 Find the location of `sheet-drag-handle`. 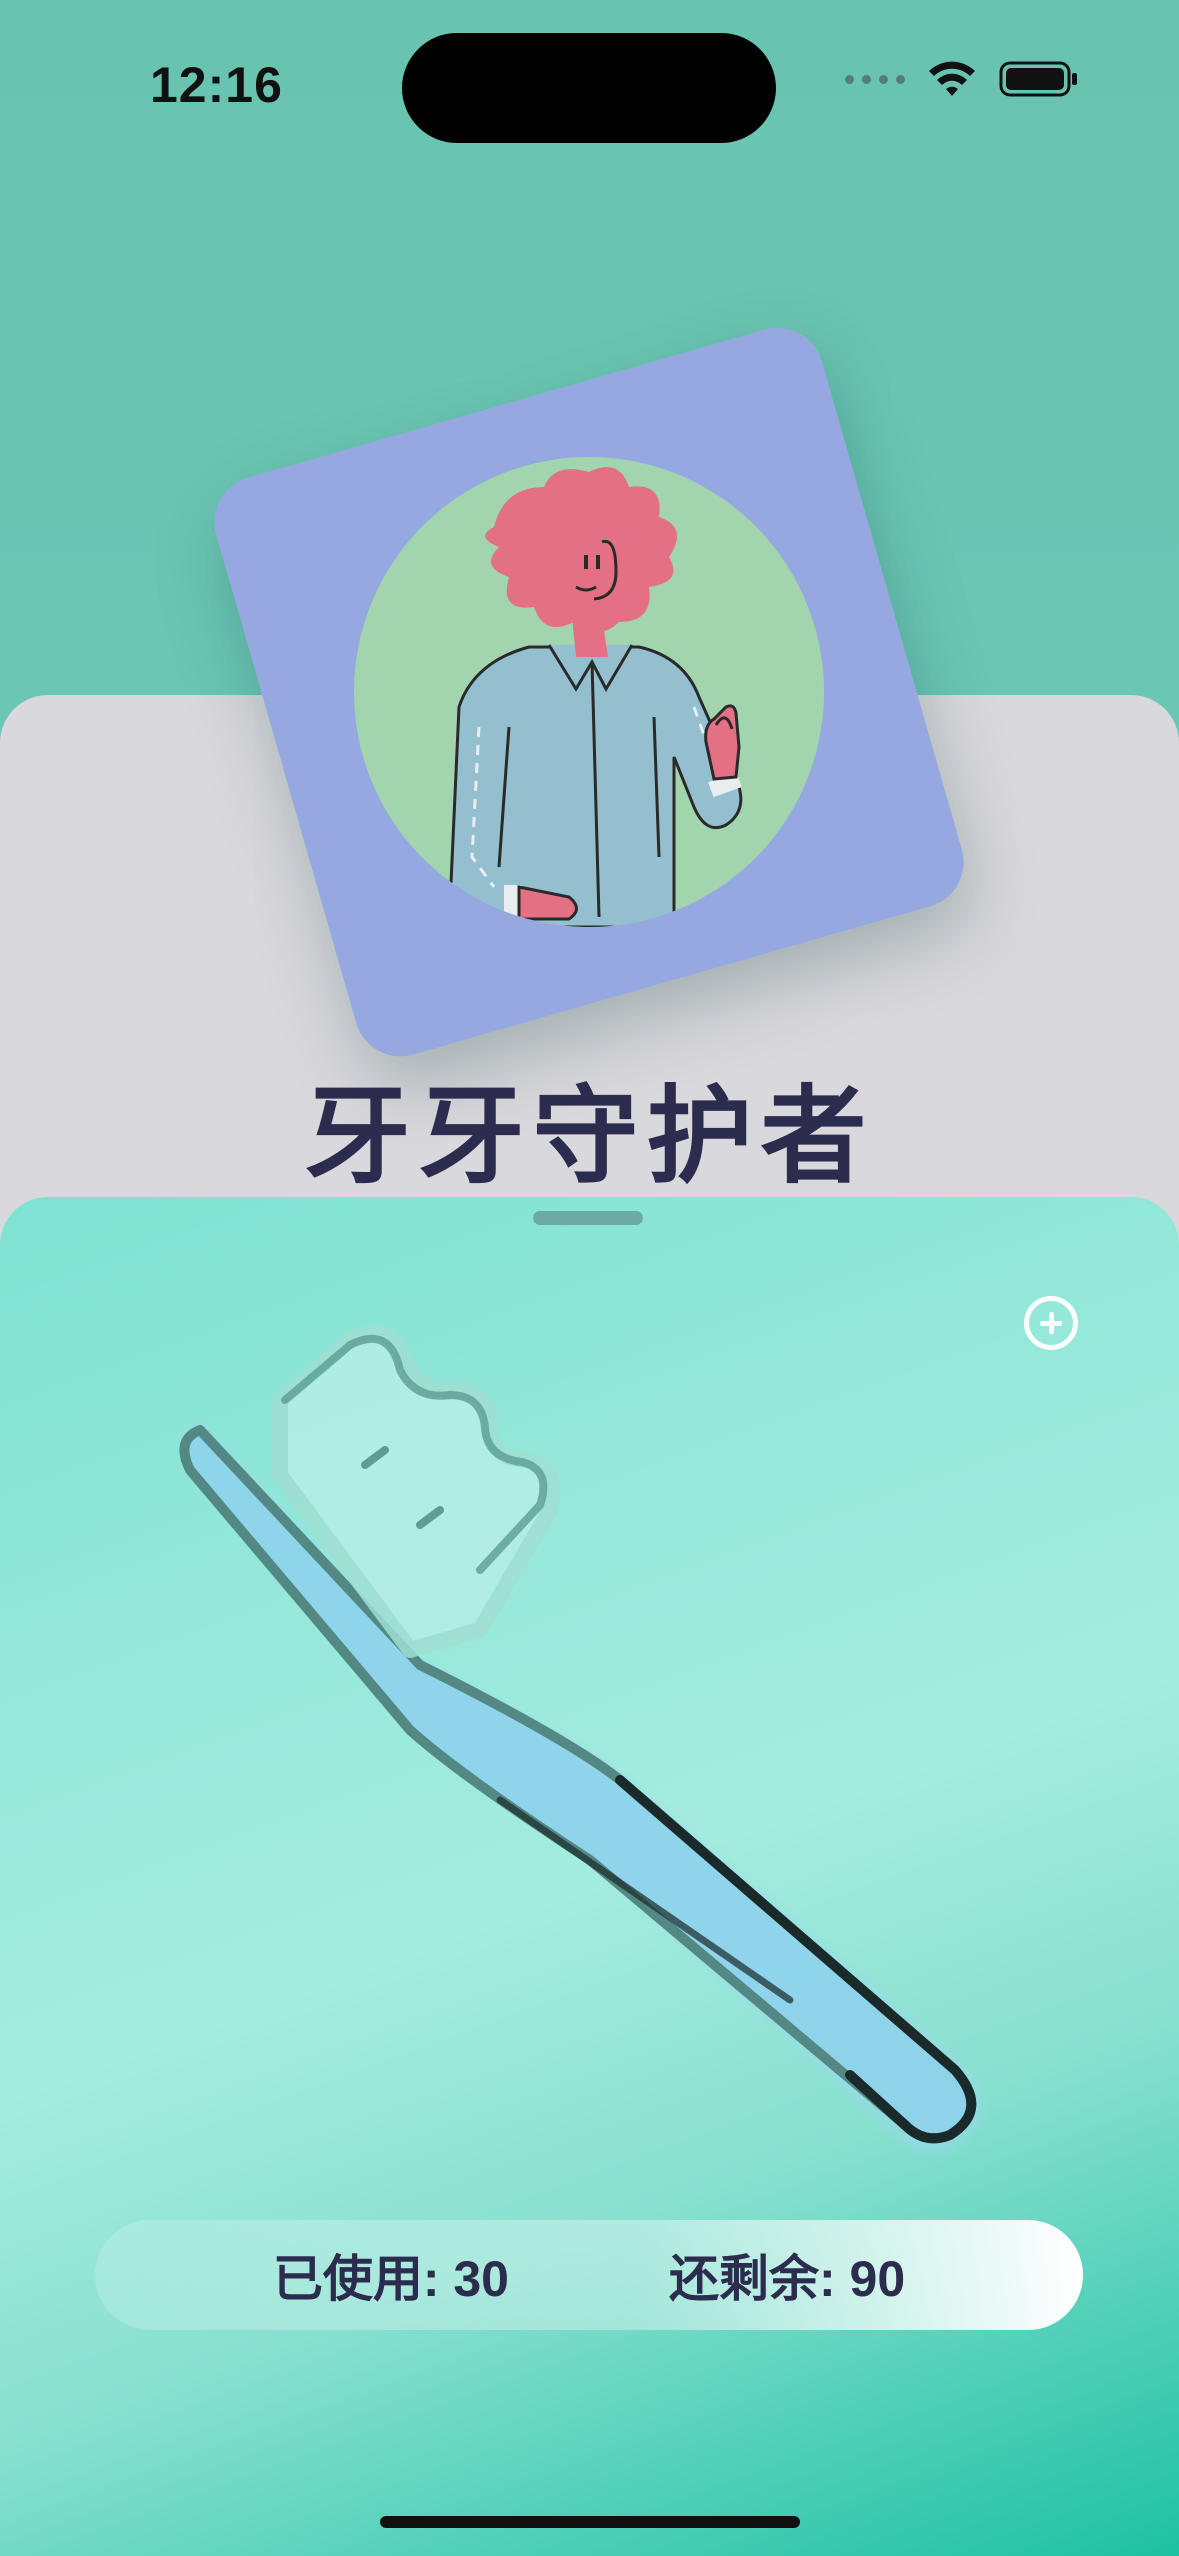

sheet-drag-handle is located at coordinates (588, 1218).